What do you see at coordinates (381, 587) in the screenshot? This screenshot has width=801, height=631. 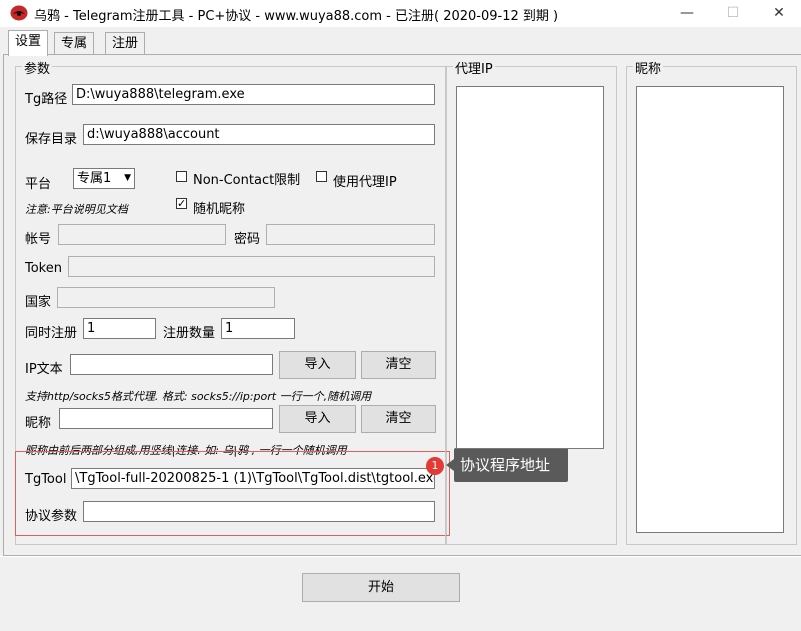 I see `start-button: 开始` at bounding box center [381, 587].